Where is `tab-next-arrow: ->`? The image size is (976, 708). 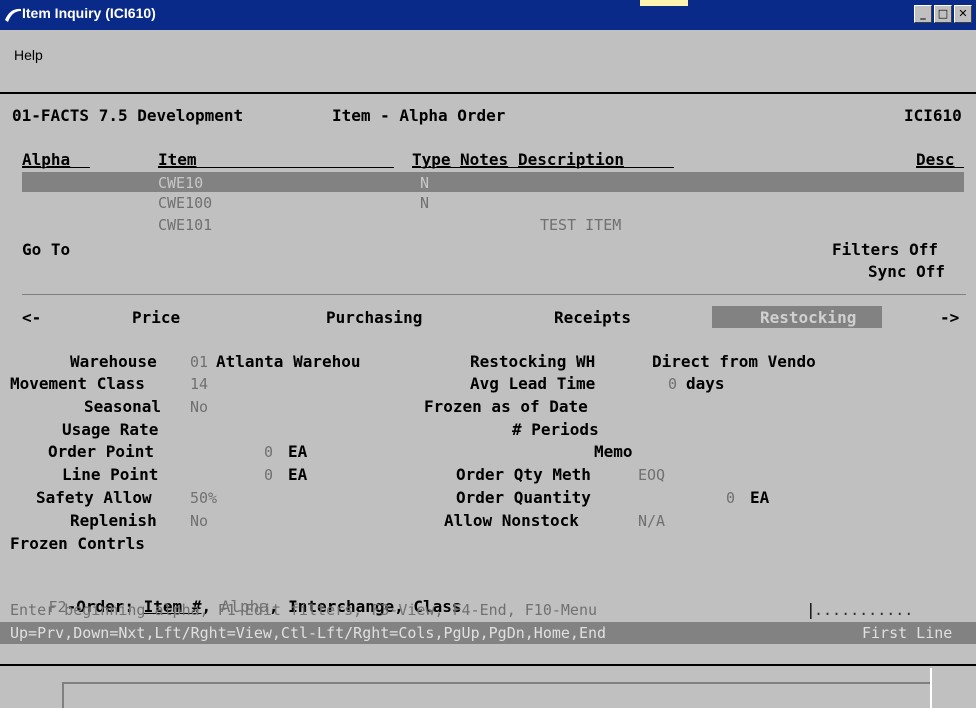
tab-next-arrow: -> is located at coordinates (949, 317).